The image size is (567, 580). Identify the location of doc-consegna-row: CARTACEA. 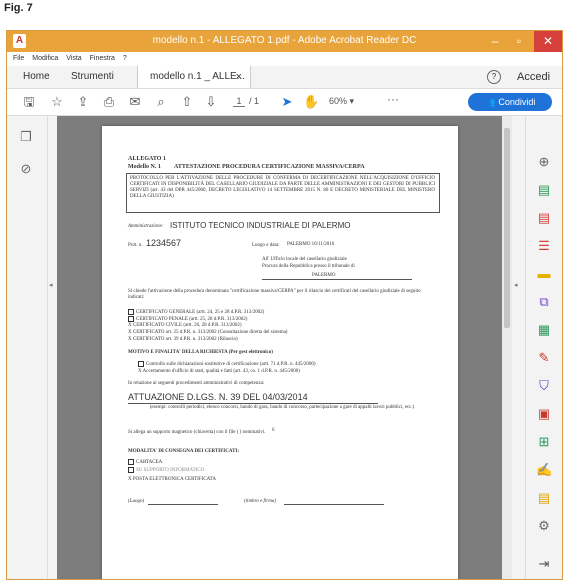
(145, 462).